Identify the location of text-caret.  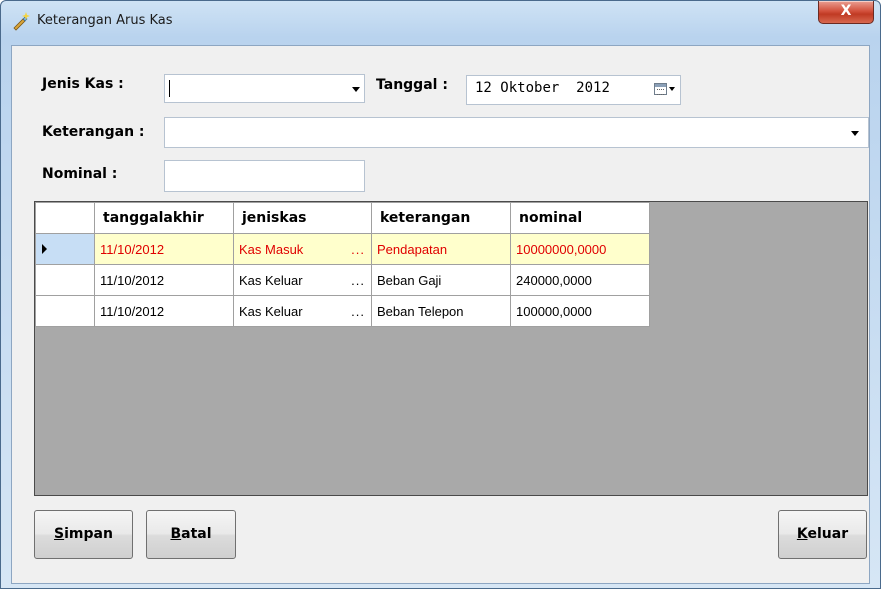
(169, 88).